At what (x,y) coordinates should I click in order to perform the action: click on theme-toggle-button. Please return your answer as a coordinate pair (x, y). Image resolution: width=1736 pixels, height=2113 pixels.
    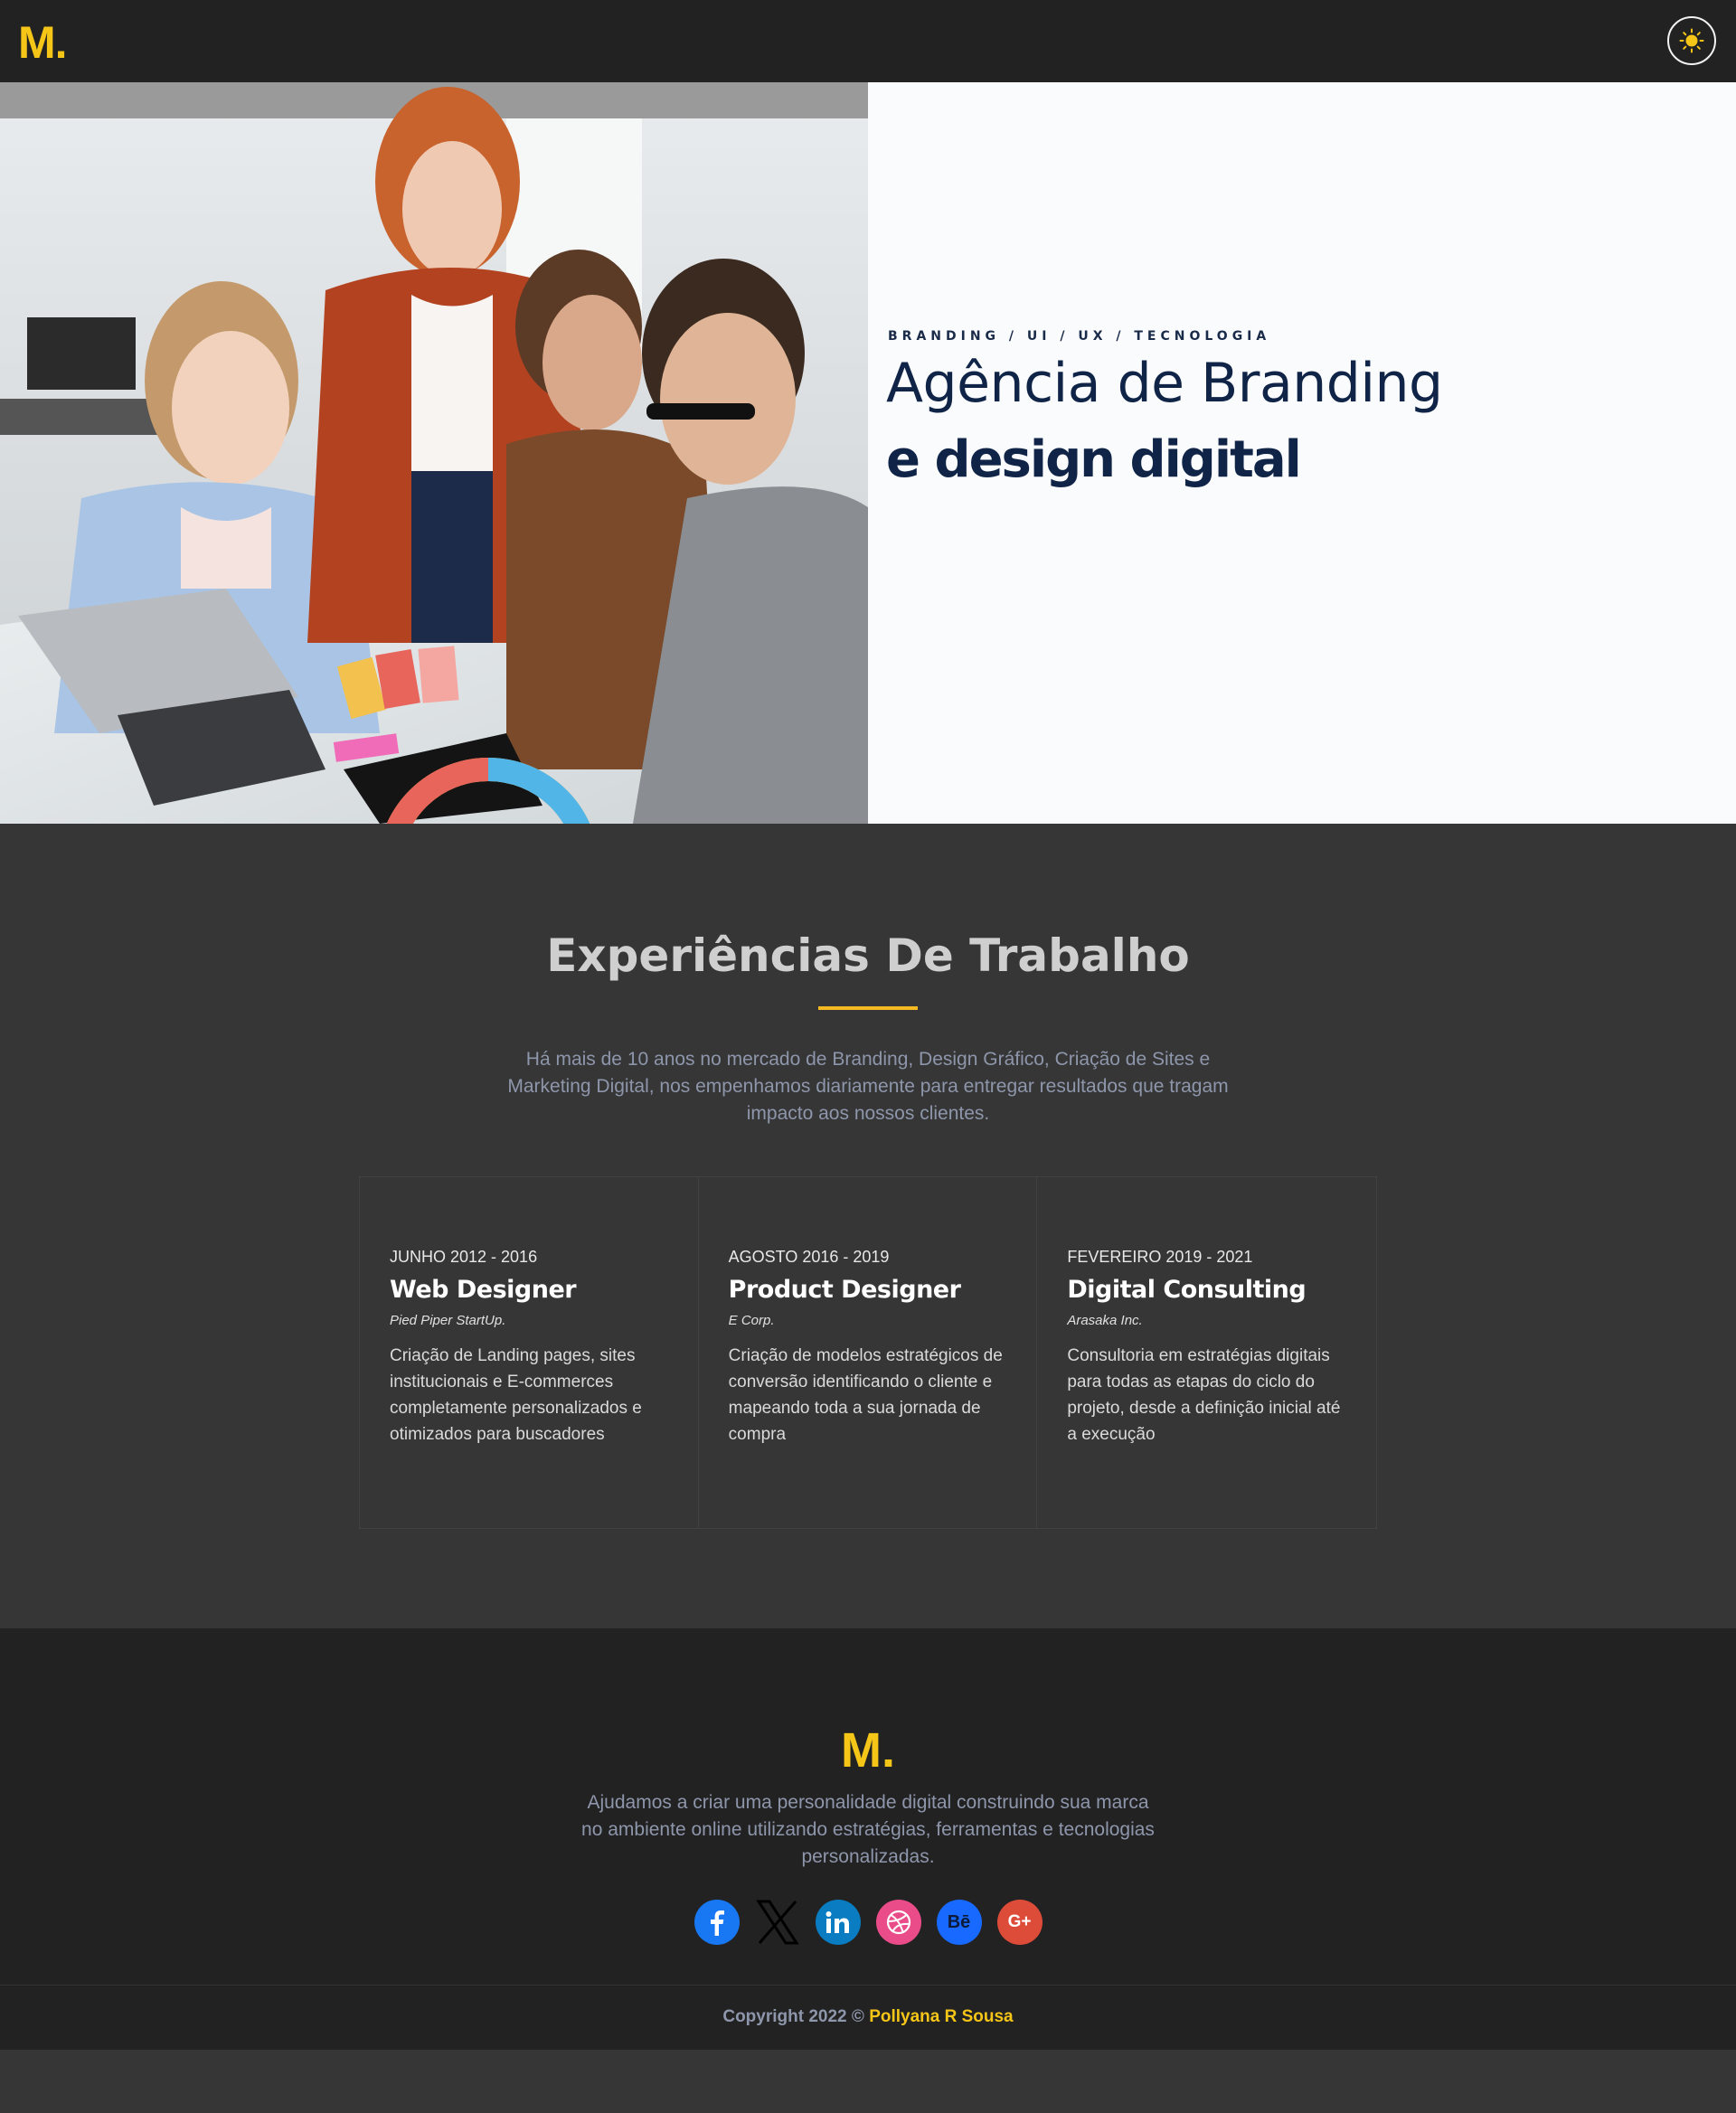
    Looking at the image, I should click on (1692, 40).